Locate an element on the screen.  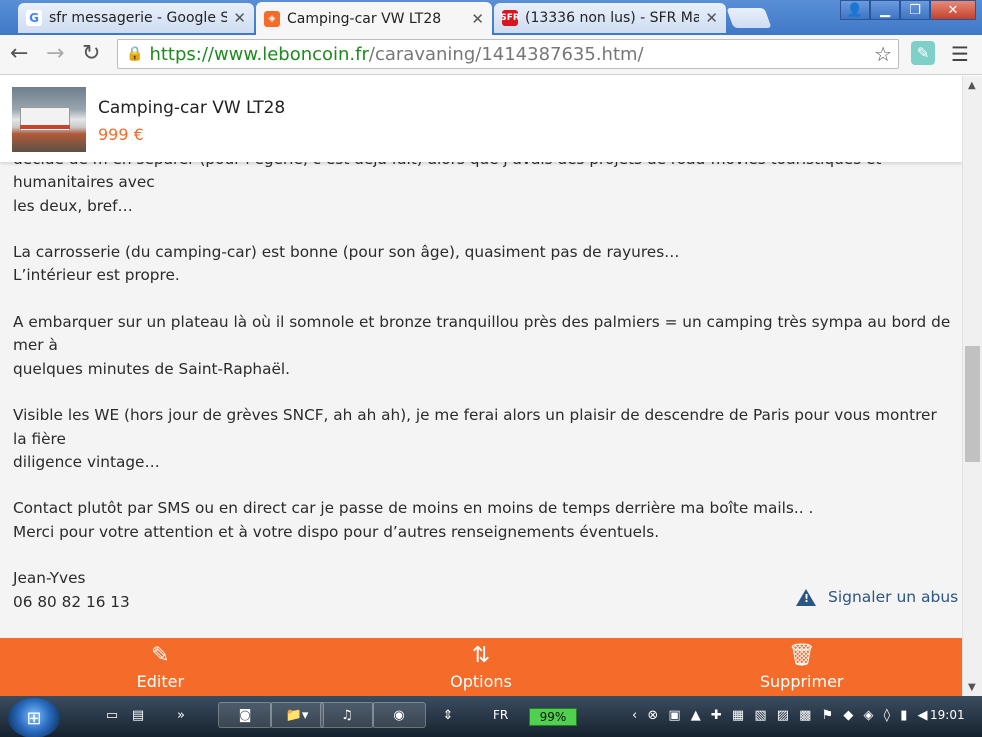
scroll-down-icon: ▼ is located at coordinates (972, 687).